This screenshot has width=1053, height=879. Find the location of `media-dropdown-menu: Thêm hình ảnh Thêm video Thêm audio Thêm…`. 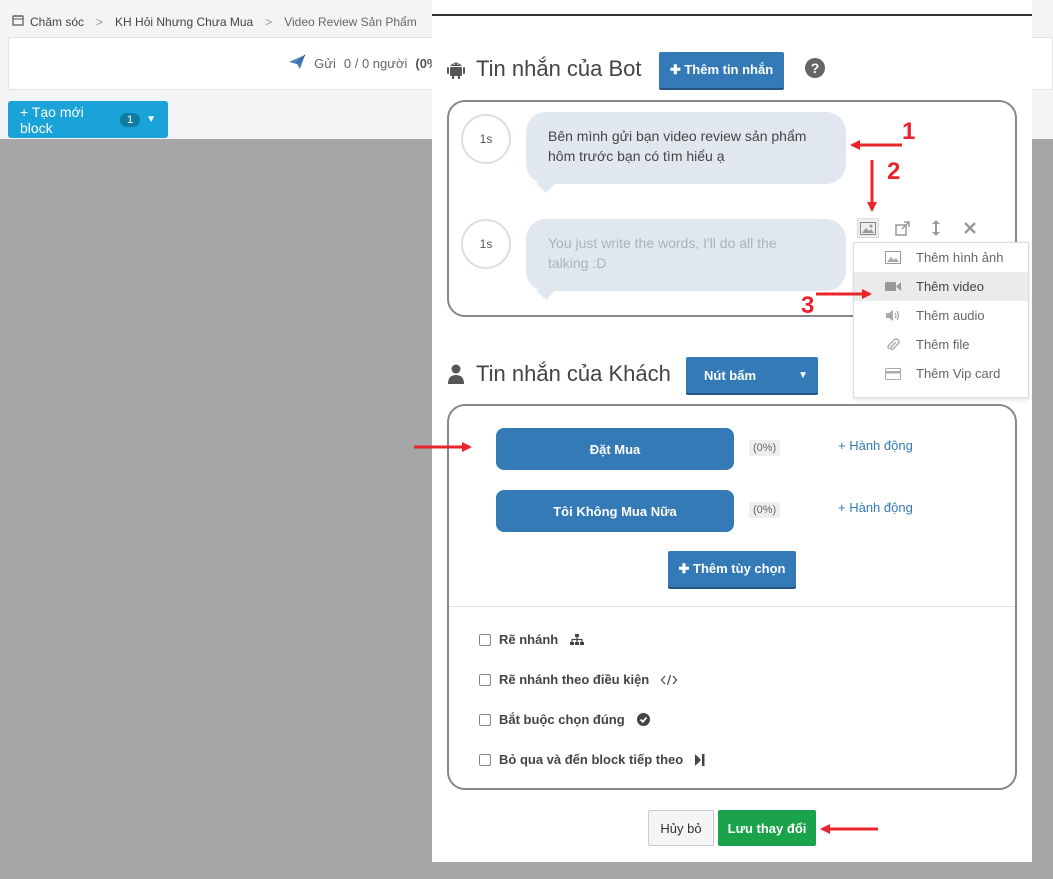

media-dropdown-menu: Thêm hình ảnh Thêm video Thêm audio Thêm… is located at coordinates (941, 320).